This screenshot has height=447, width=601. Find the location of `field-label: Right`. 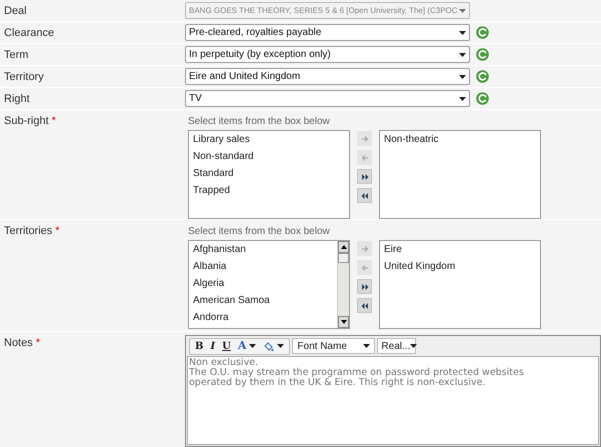

field-label: Right is located at coordinates (17, 99).